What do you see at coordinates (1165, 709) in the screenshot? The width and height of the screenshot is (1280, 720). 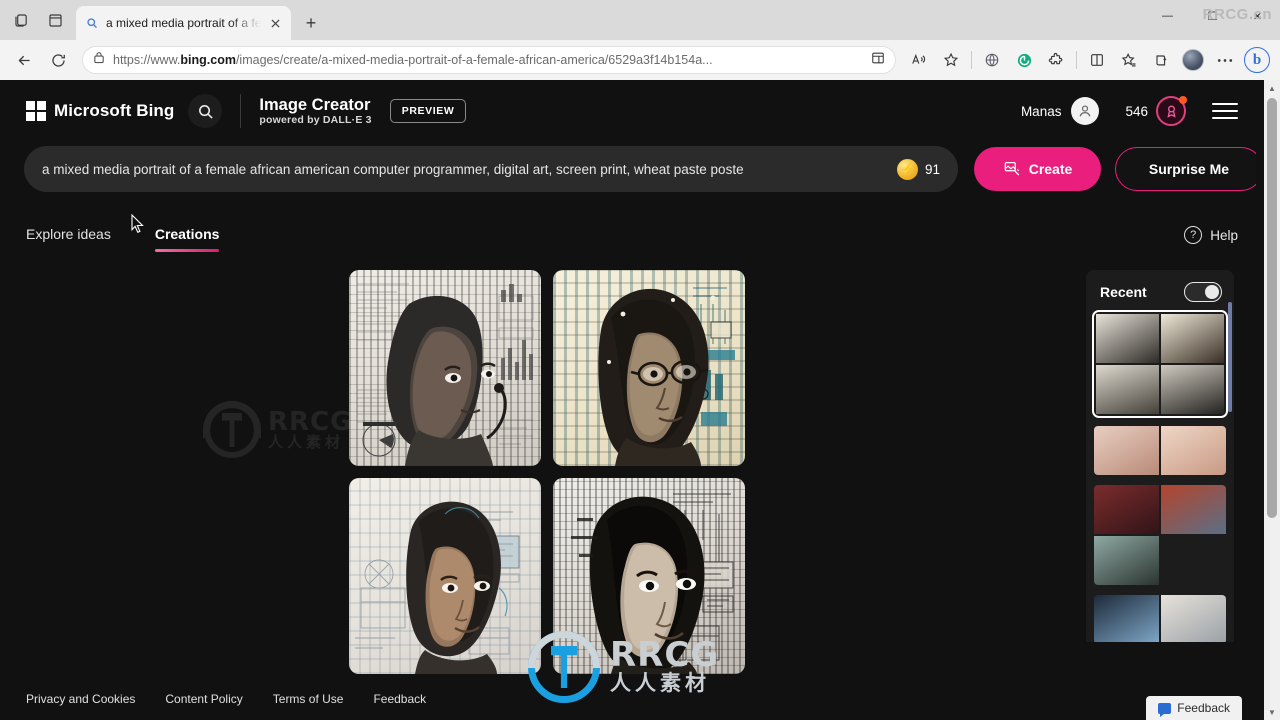 I see `feedback-speech-bubble-icon` at bounding box center [1165, 709].